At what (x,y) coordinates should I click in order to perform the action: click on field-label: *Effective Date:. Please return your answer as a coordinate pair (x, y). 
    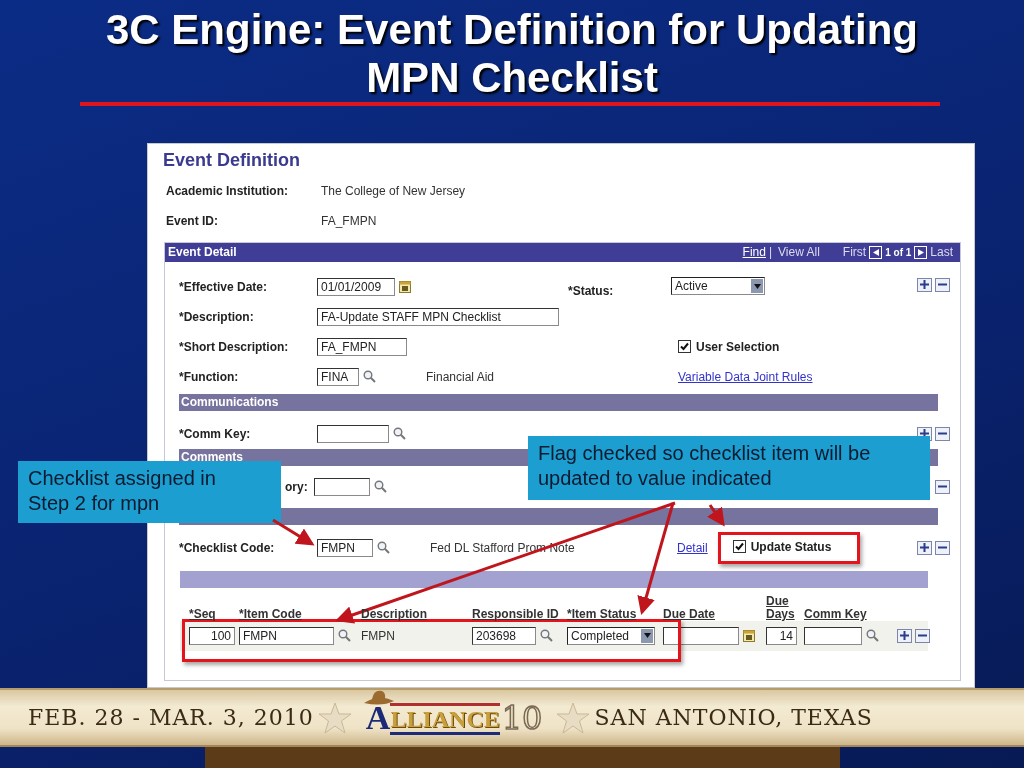
    Looking at the image, I should click on (224, 286).